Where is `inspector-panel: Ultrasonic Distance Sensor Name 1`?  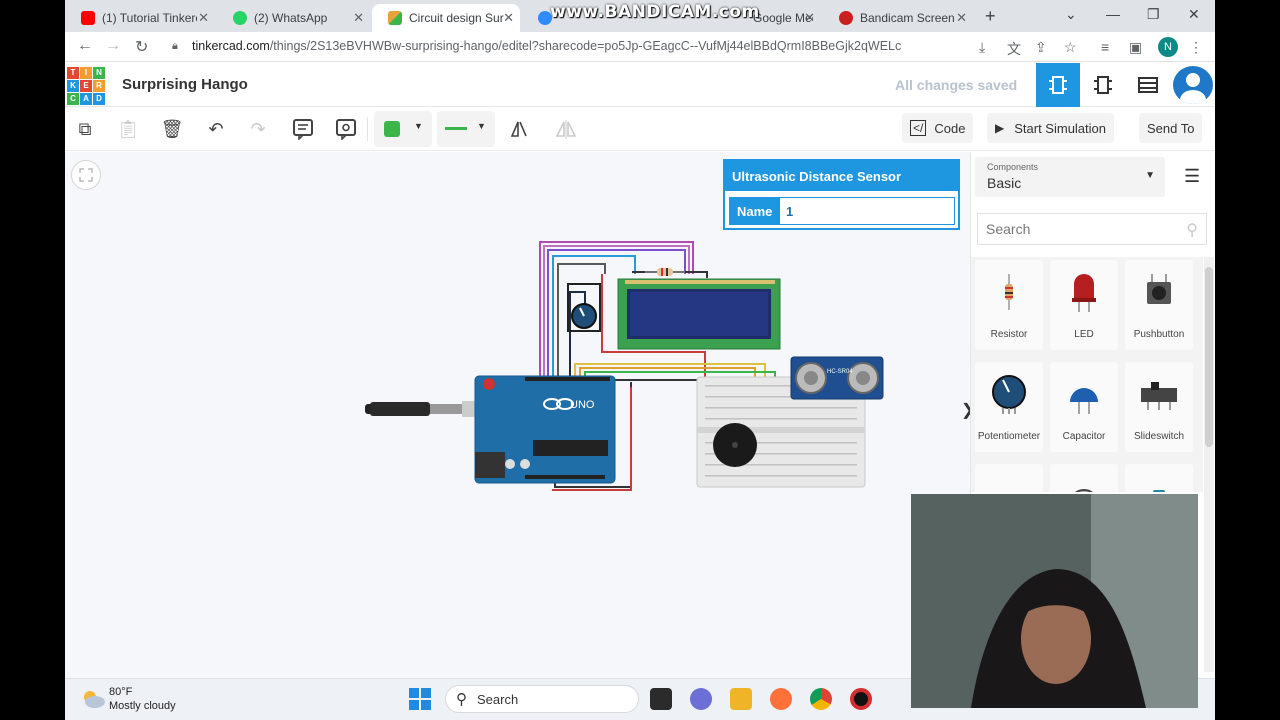 inspector-panel: Ultrasonic Distance Sensor Name 1 is located at coordinates (841, 194).